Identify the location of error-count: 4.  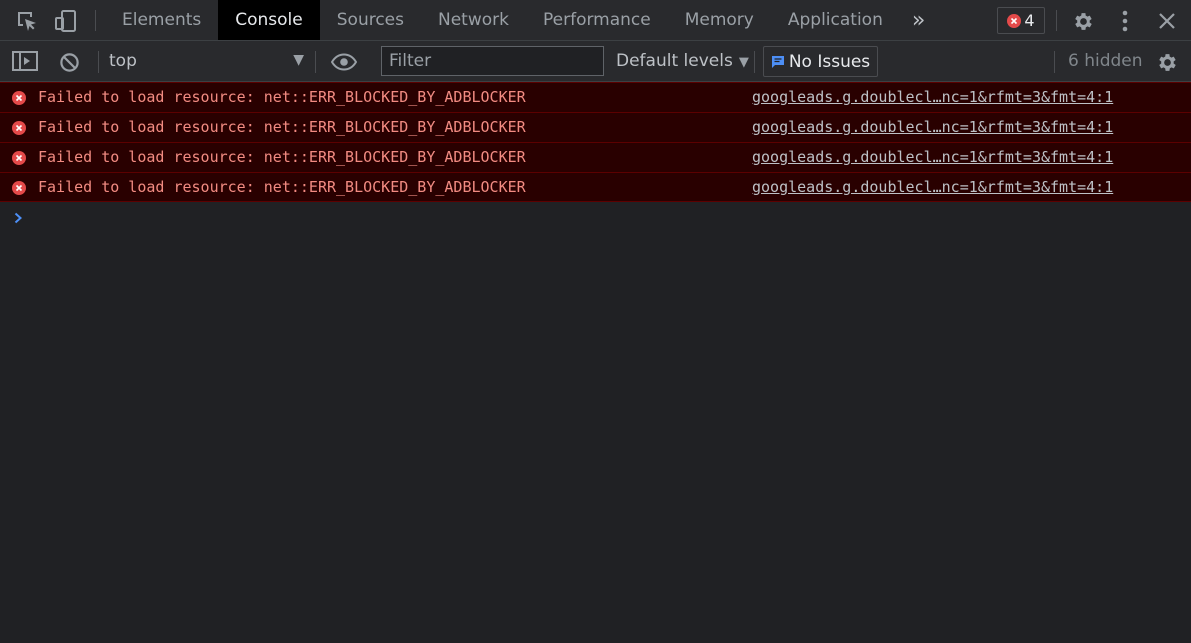
(1029, 20).